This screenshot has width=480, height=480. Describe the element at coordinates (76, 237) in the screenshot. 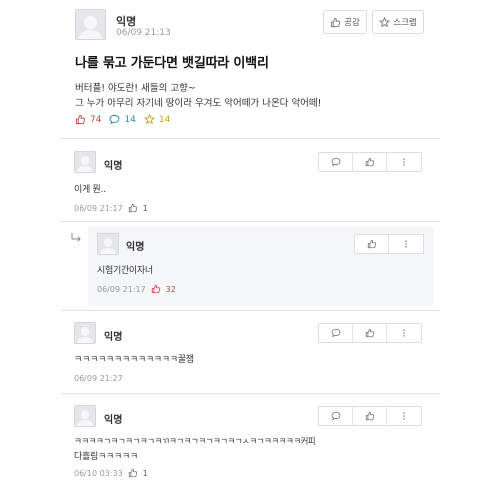

I see `reply-arrow-icon` at that location.